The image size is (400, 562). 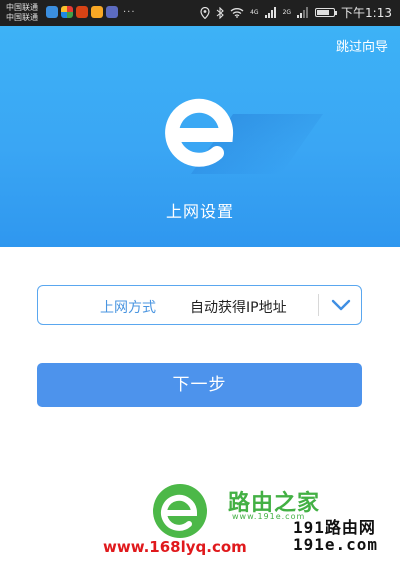 What do you see at coordinates (238, 308) in the screenshot?
I see `connection-type-value: 自动获得IP地址` at bounding box center [238, 308].